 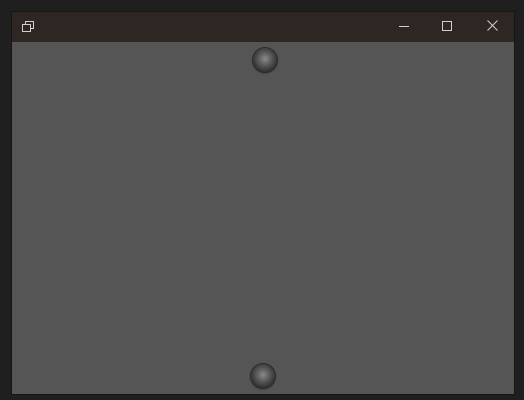 I want to click on maximize-icon, so click(x=447, y=27).